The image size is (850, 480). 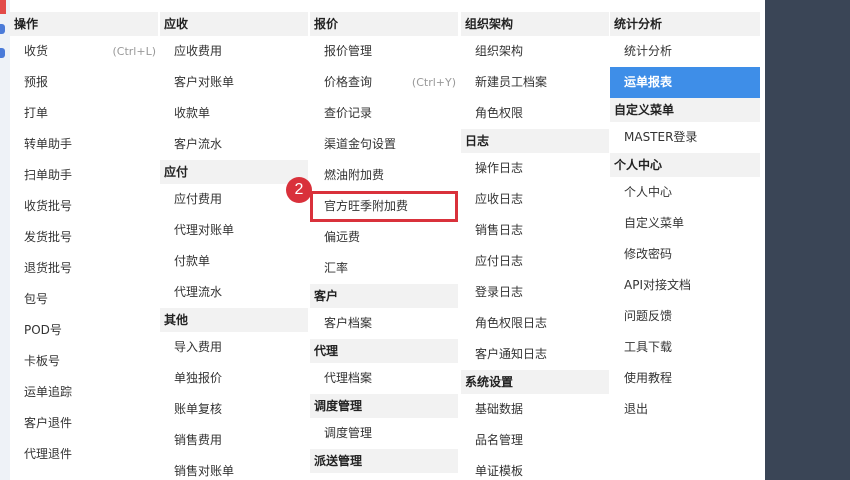 I want to click on menu-item: 问题反馈, so click(x=685, y=316).